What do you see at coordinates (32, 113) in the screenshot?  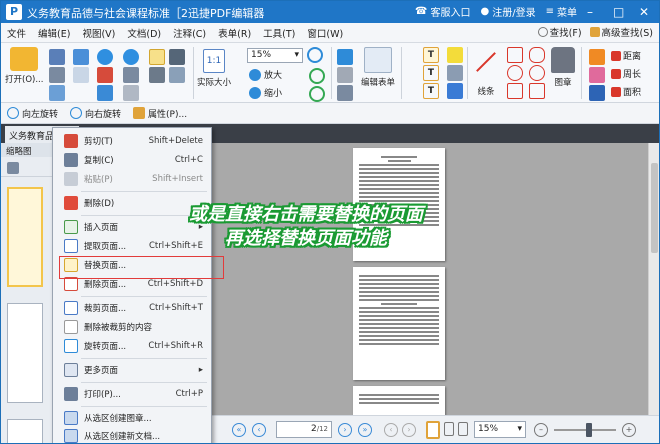 I see `rotate-left-button: 向左旋转` at bounding box center [32, 113].